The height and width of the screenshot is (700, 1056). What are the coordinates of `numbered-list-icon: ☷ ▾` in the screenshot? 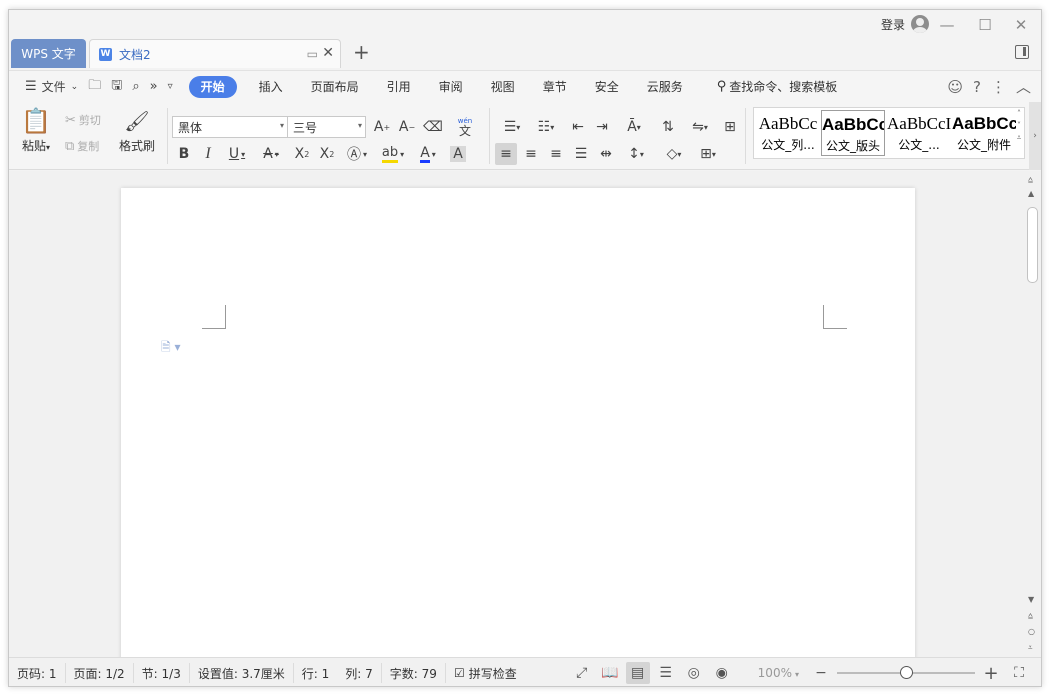 It's located at (546, 127).